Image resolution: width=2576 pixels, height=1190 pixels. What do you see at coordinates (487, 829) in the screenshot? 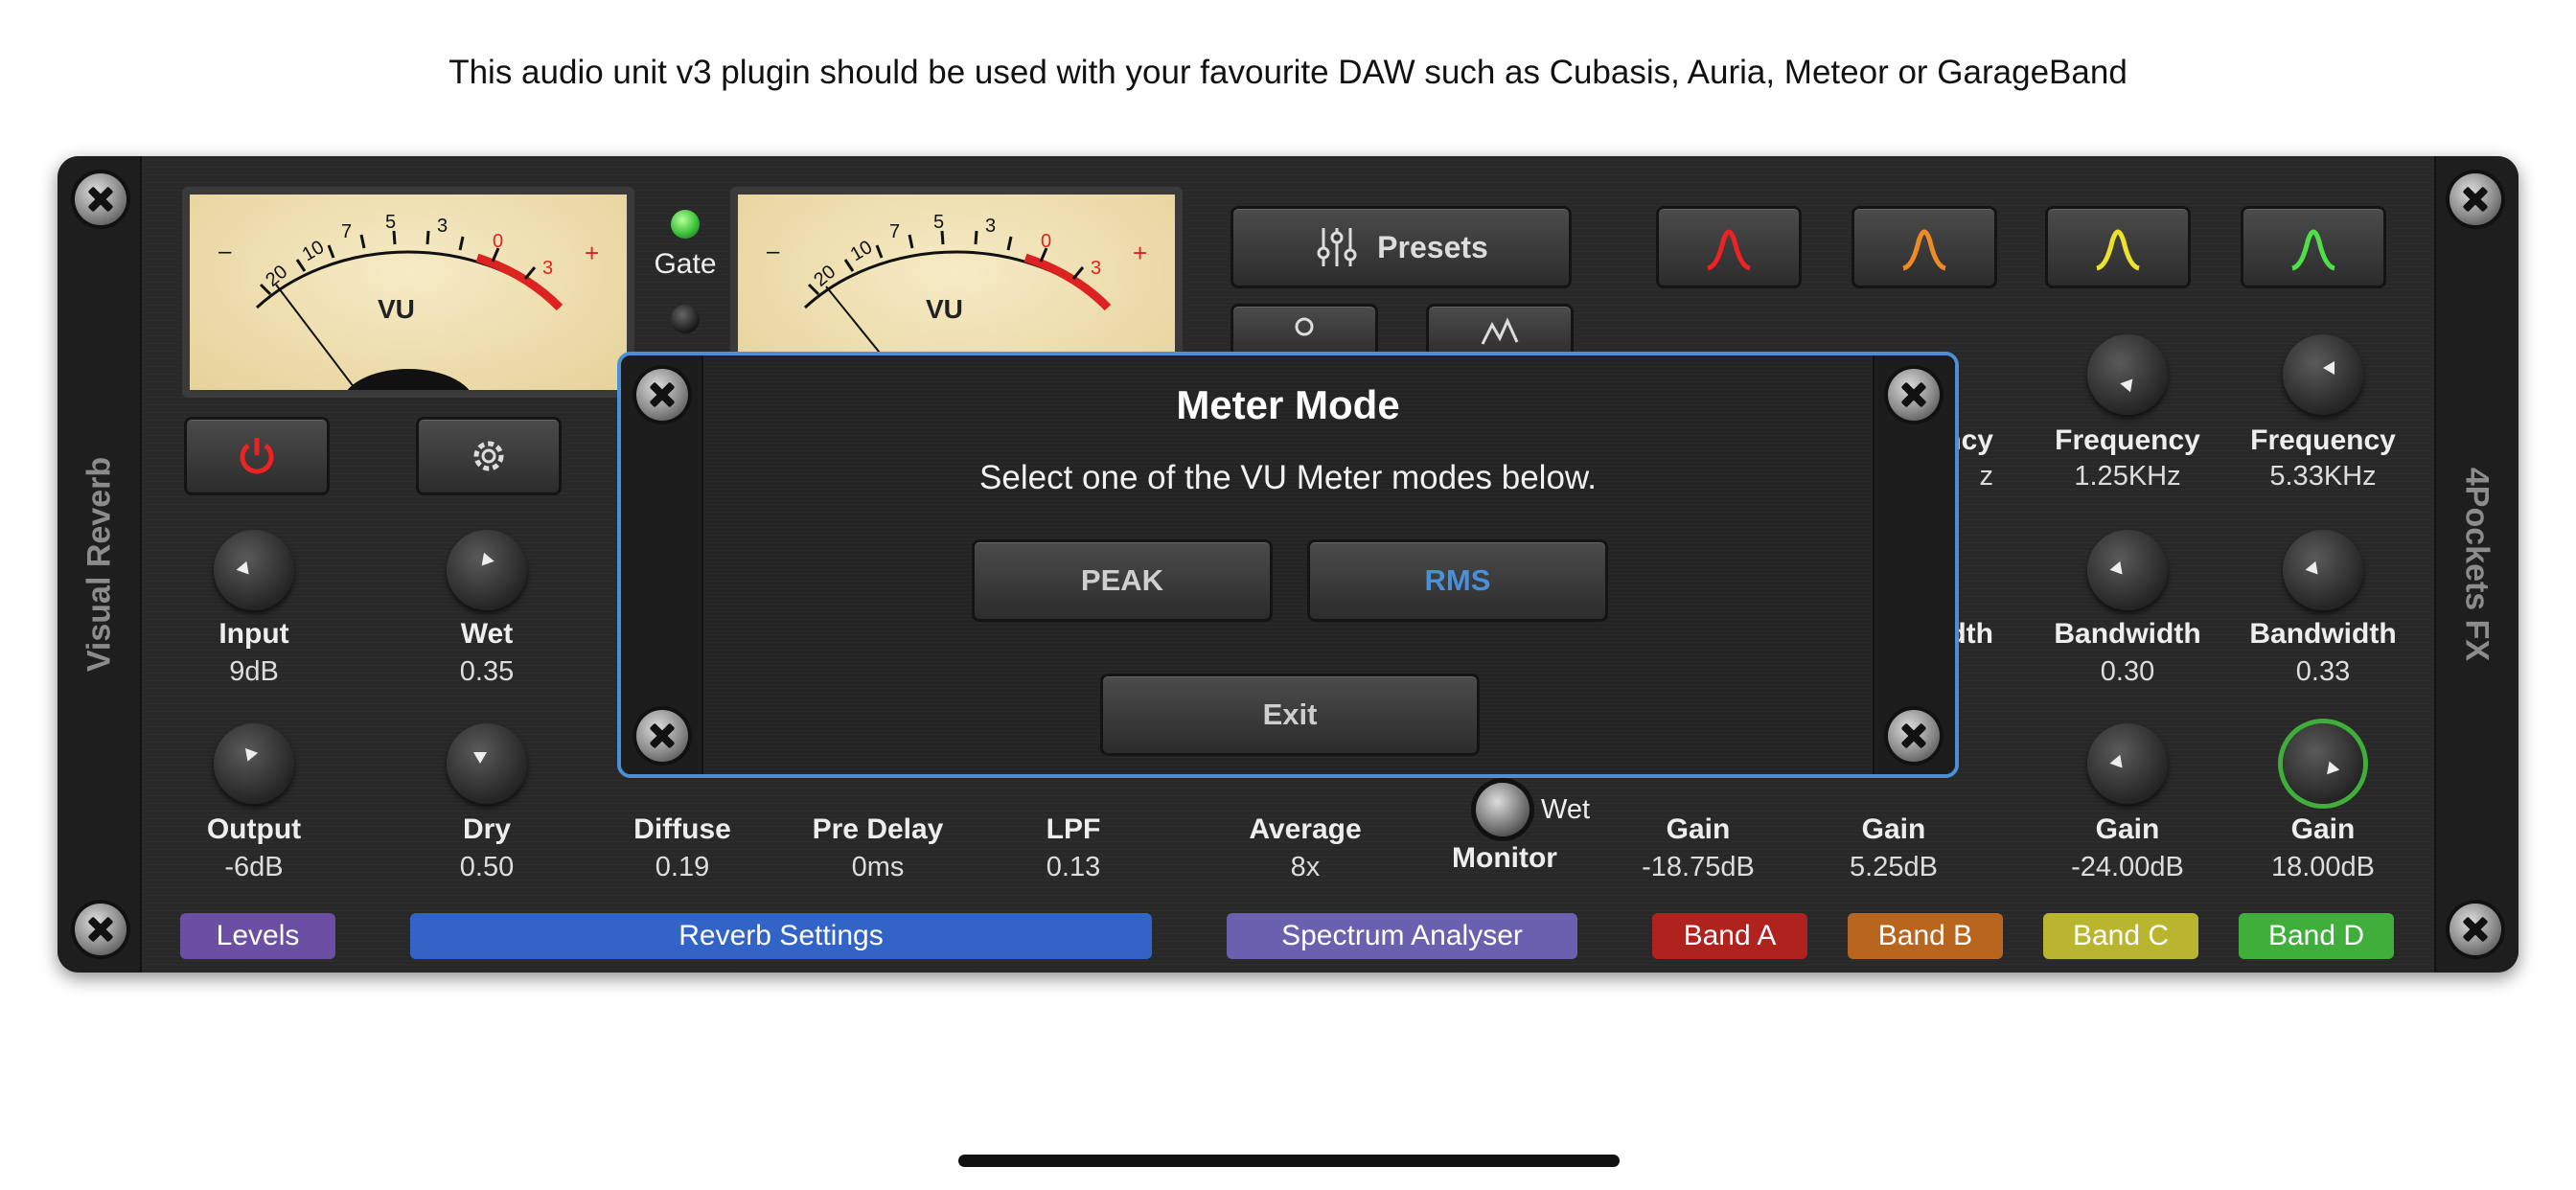
I see `dry-label: Dry` at bounding box center [487, 829].